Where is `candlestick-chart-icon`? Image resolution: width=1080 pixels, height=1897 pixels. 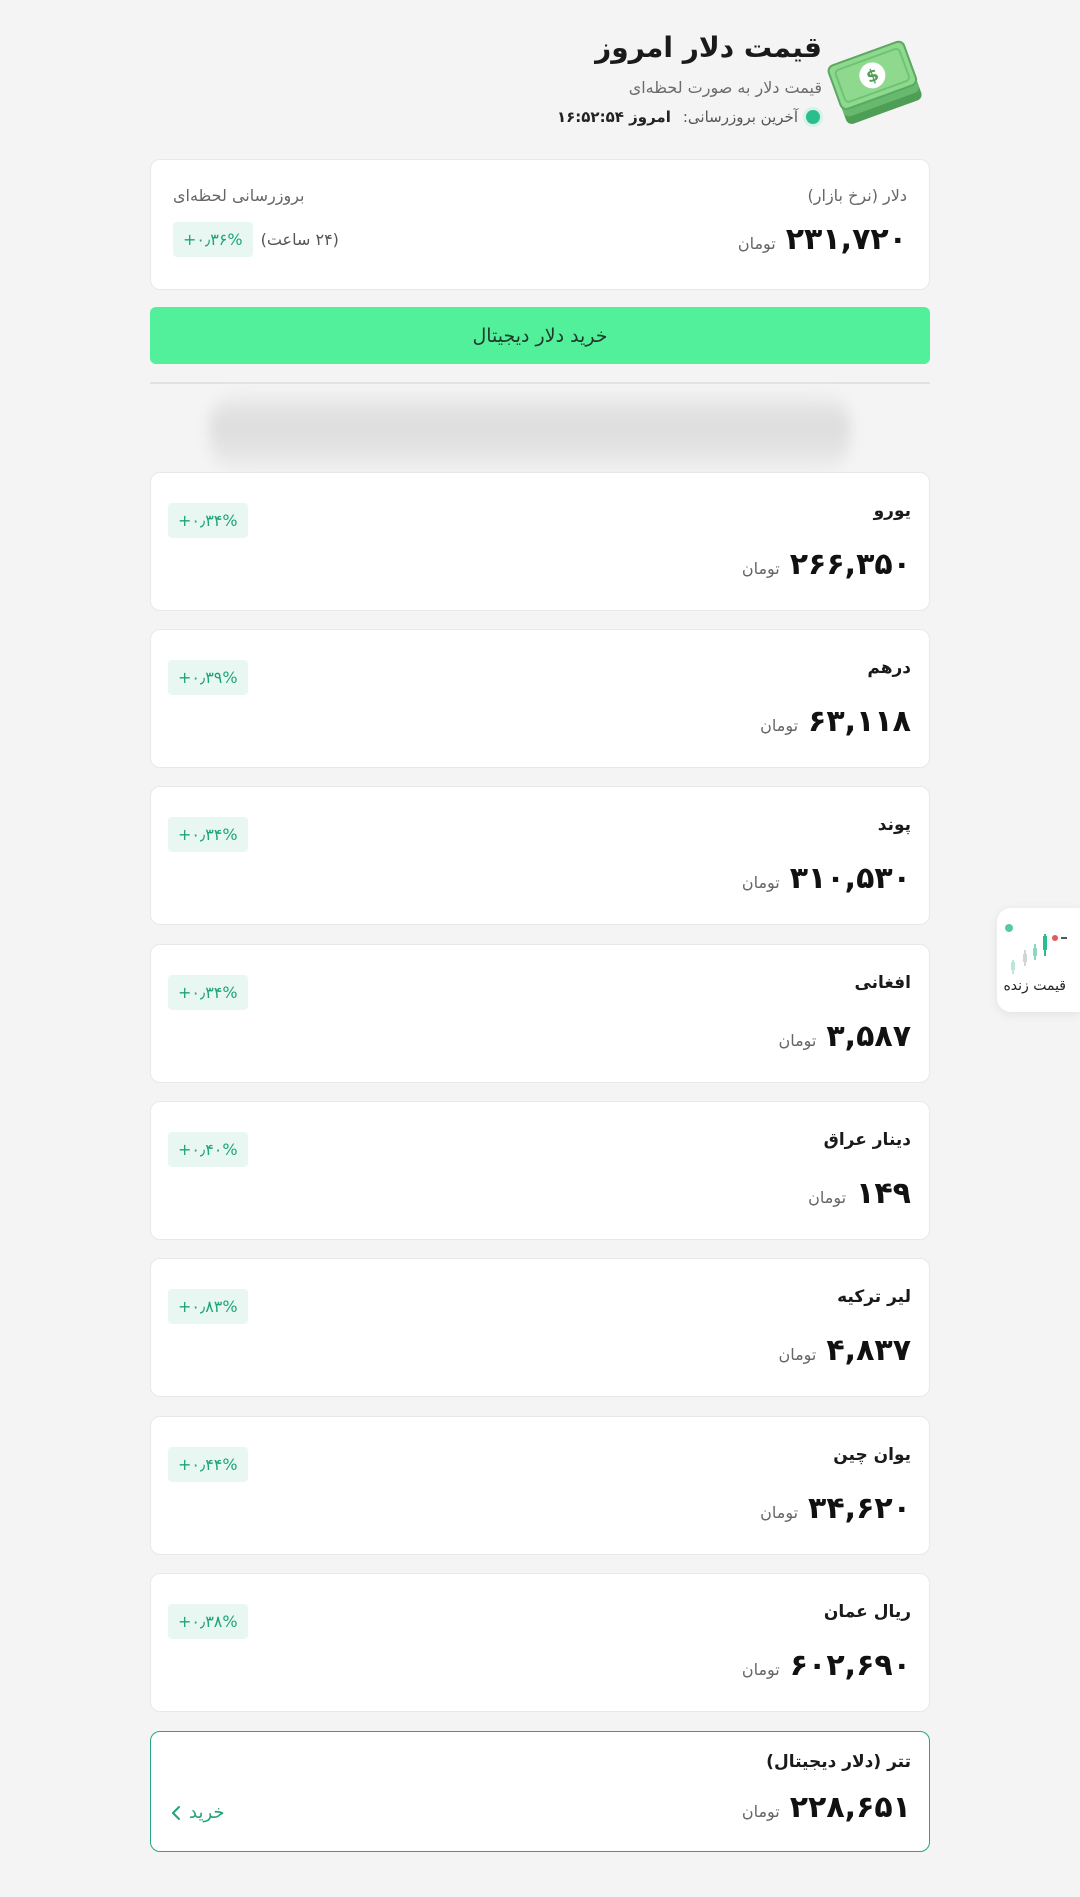
candlestick-chart-icon is located at coordinates (1036, 949).